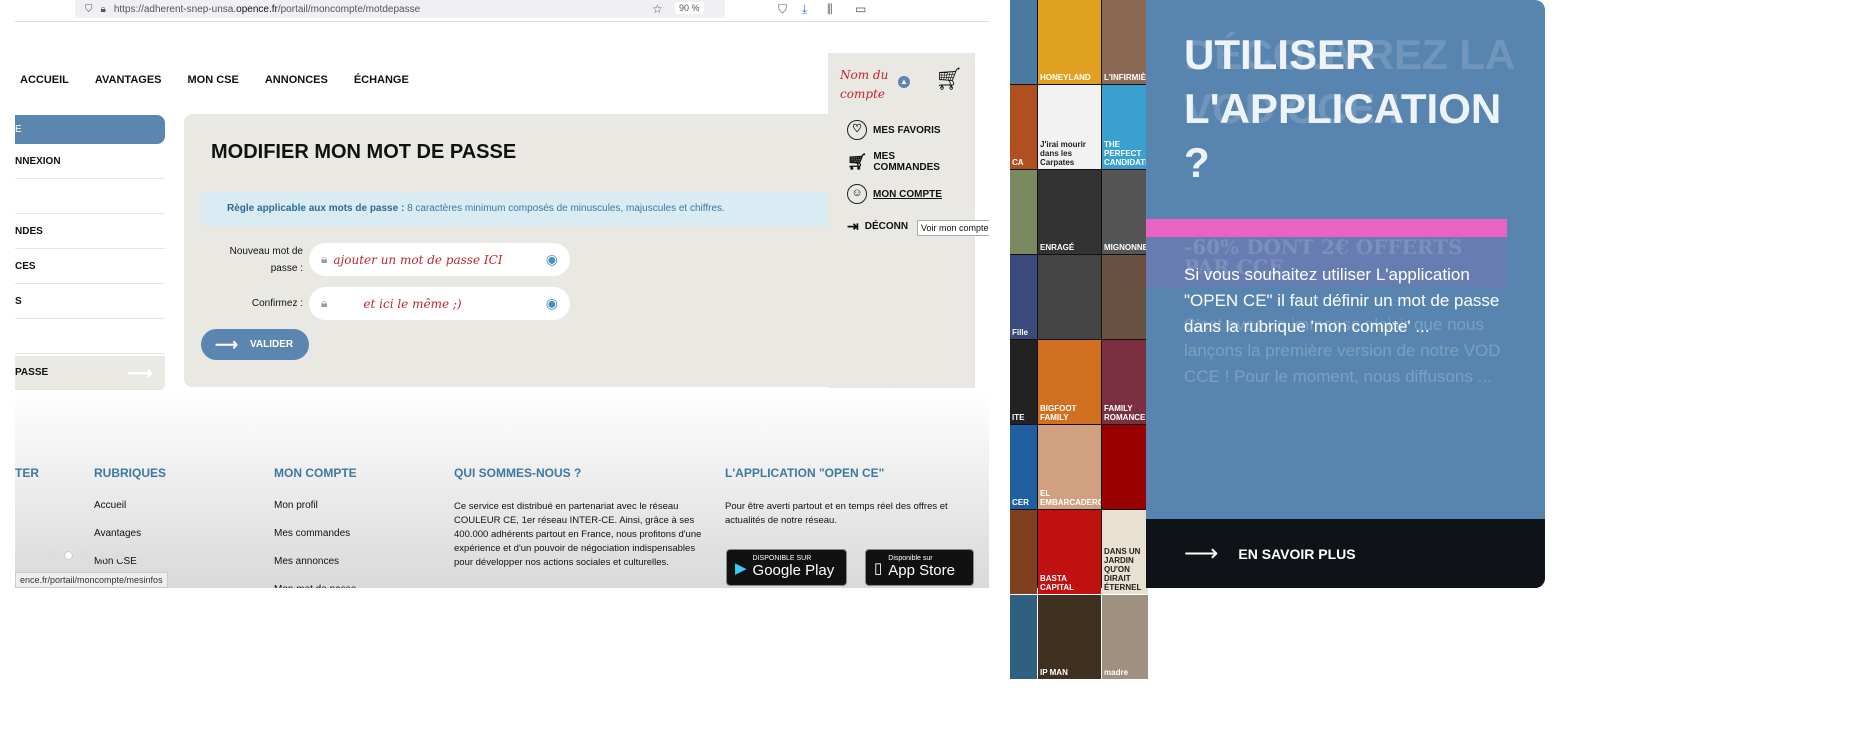 The width and height of the screenshot is (1856, 747). Describe the element at coordinates (830, 9) in the screenshot. I see `library-icon: ⫼` at that location.